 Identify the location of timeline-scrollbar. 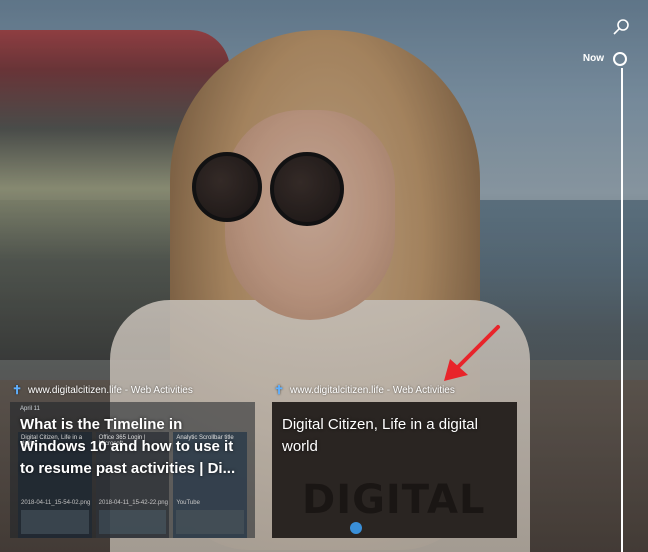
(622, 310).